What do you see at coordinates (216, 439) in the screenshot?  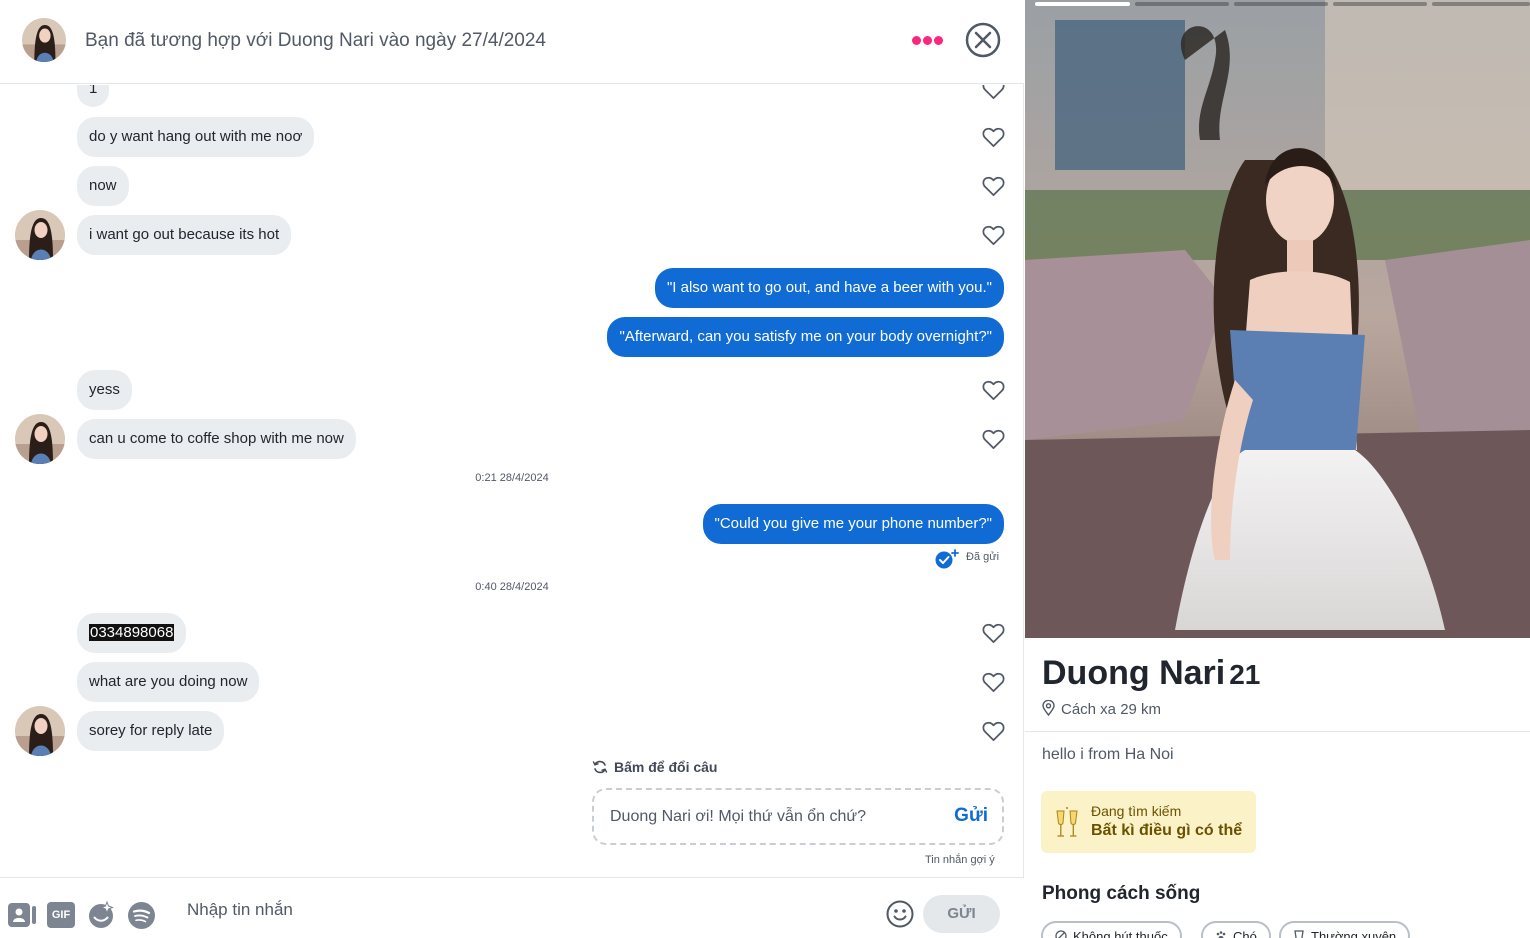 I see `incoming-message: can u come to coffe shop with me now` at bounding box center [216, 439].